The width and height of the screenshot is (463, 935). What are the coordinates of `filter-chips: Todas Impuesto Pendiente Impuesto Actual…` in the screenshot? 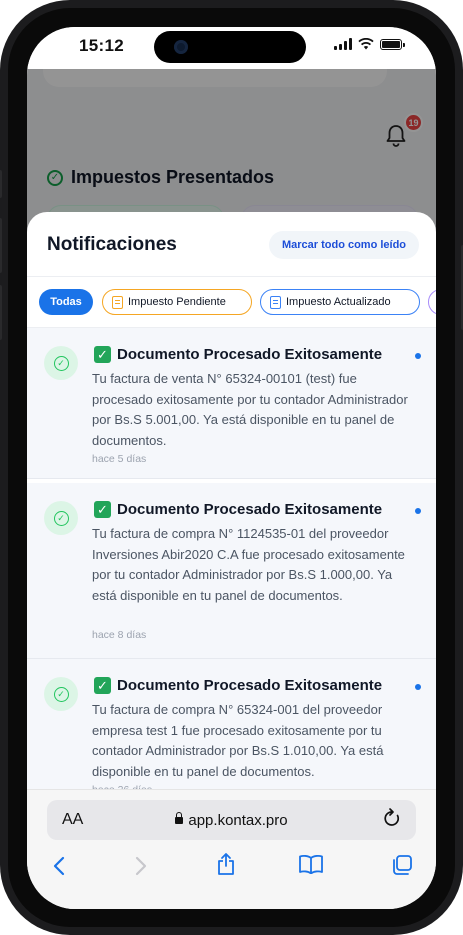 It's located at (231, 302).